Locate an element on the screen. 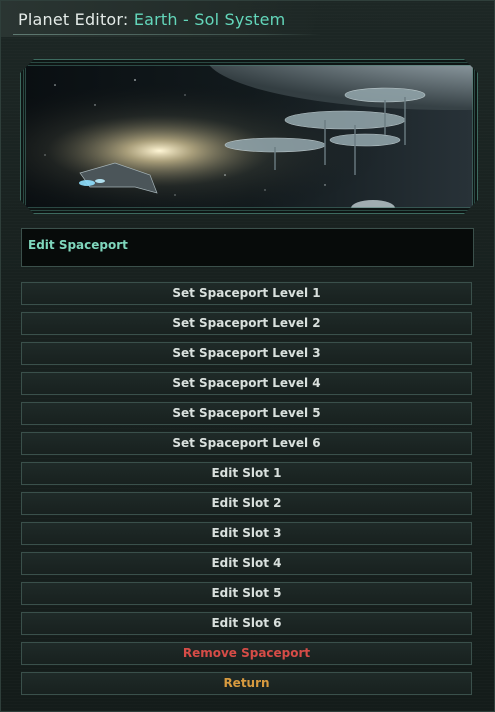 The image size is (495, 712). set-spaceport-level-5-button: Set Spaceport Level 5 is located at coordinates (246, 413).